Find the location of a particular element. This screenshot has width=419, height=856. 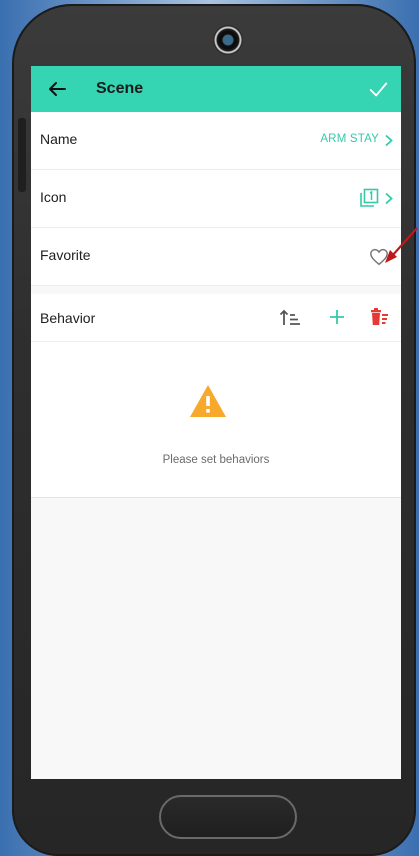

behavior-header: Behavior is located at coordinates (216, 318).